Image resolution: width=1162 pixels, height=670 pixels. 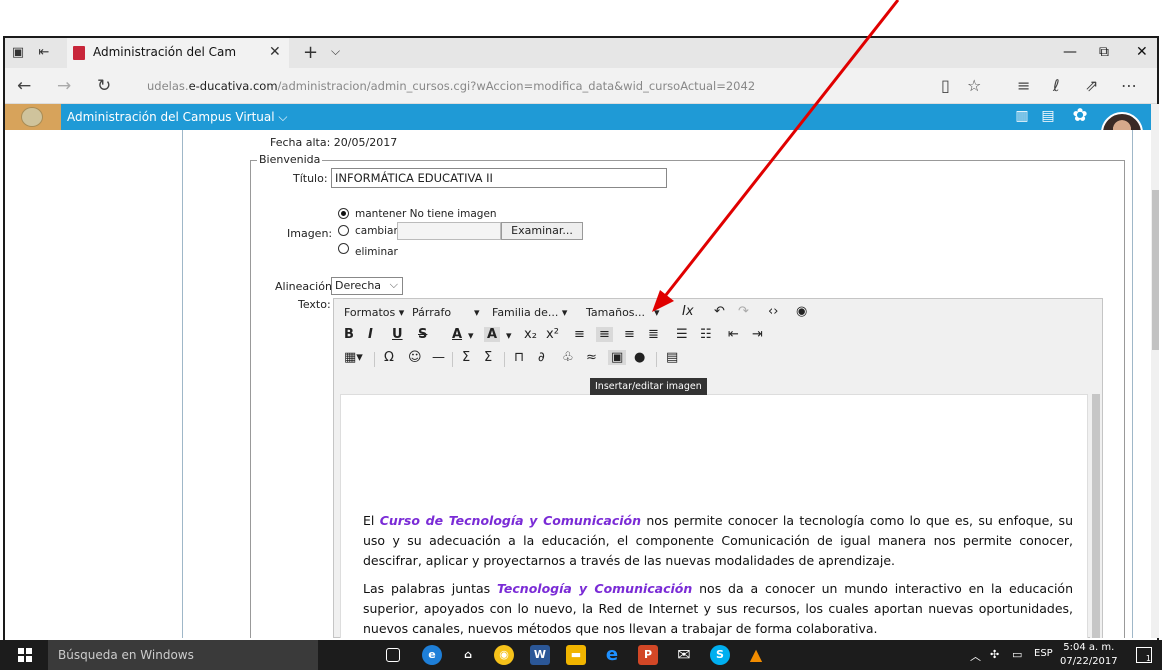 I want to click on favorite-star-icon: ☆, so click(x=974, y=85).